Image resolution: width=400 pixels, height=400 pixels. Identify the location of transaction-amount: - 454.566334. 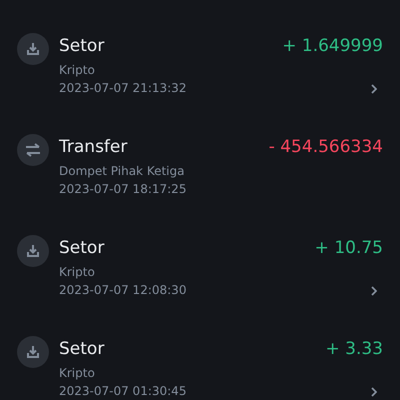
(325, 147).